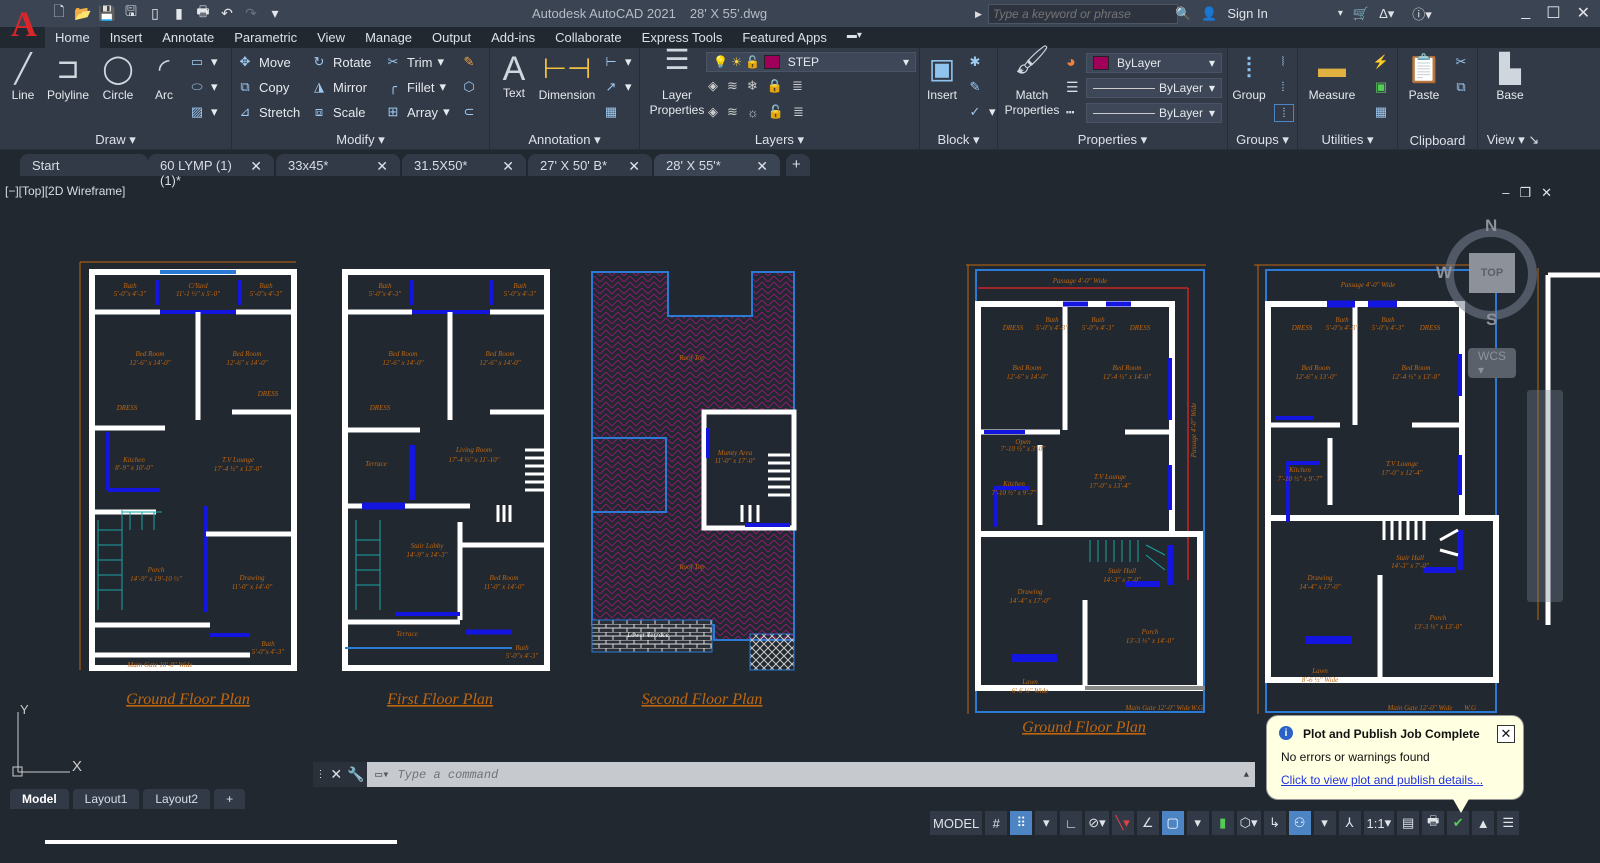  What do you see at coordinates (164, 77) in the screenshot?
I see `arc-button: ◜ Arc` at bounding box center [164, 77].